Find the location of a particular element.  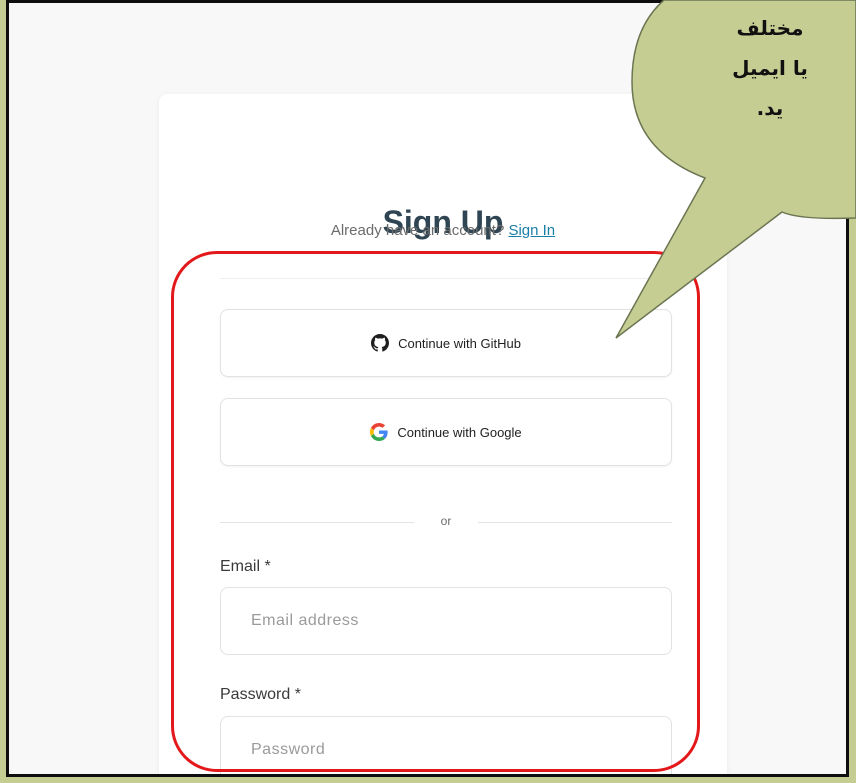

signin-link: Sign In is located at coordinates (531, 230).